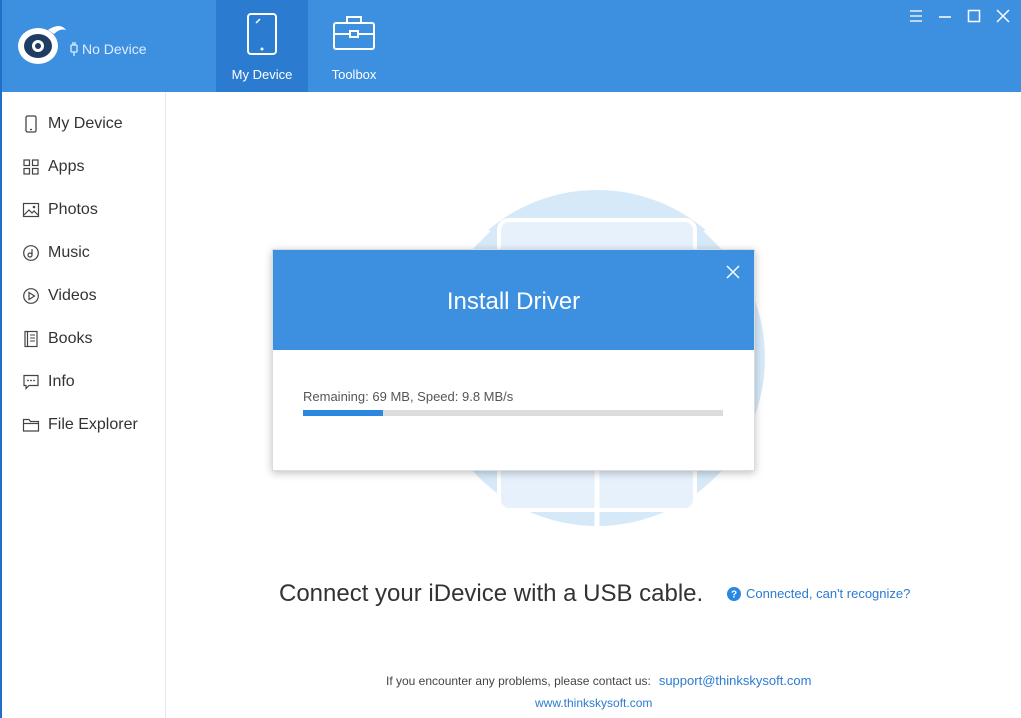 The width and height of the screenshot is (1021, 718). I want to click on maximize-icon, so click(974, 16).